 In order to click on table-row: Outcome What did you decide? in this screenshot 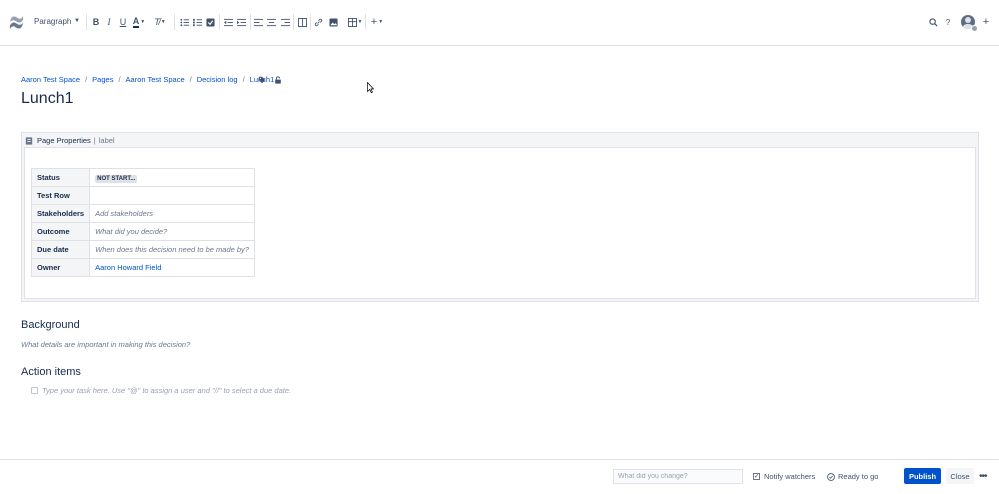, I will do `click(142, 231)`.